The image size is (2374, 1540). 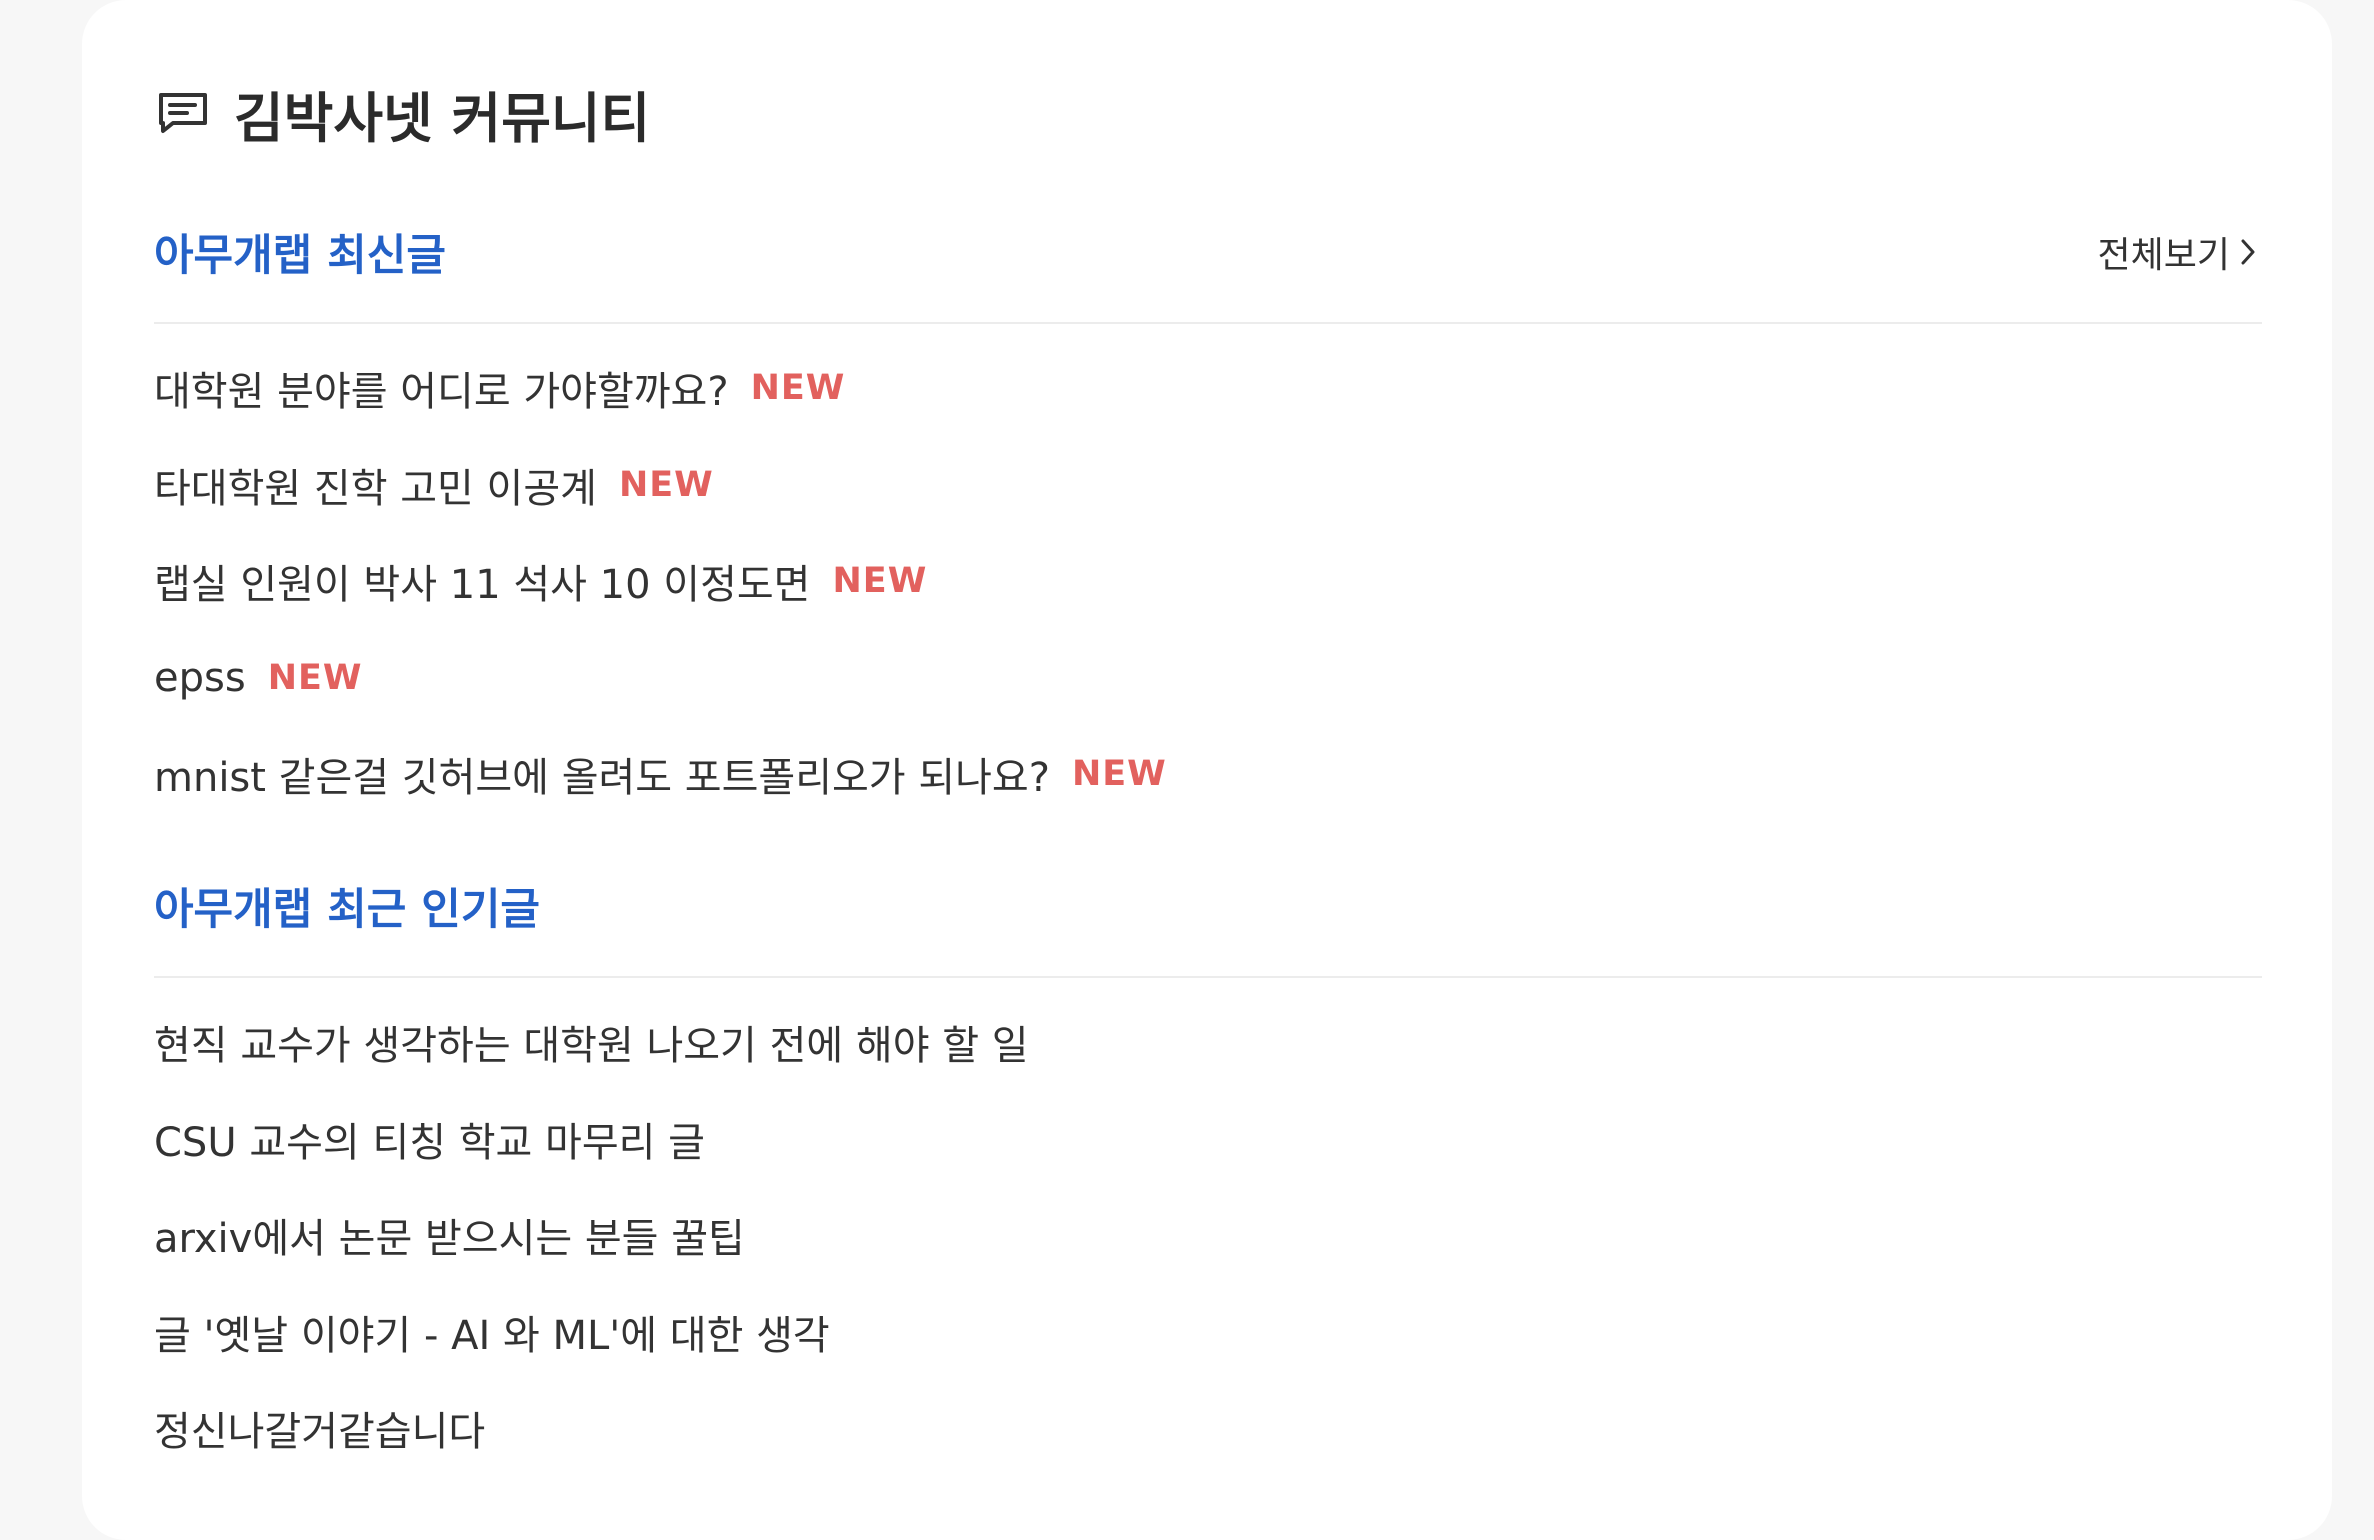 I want to click on post-title: 타대학원 진학 고민 이공계, so click(x=375, y=488).